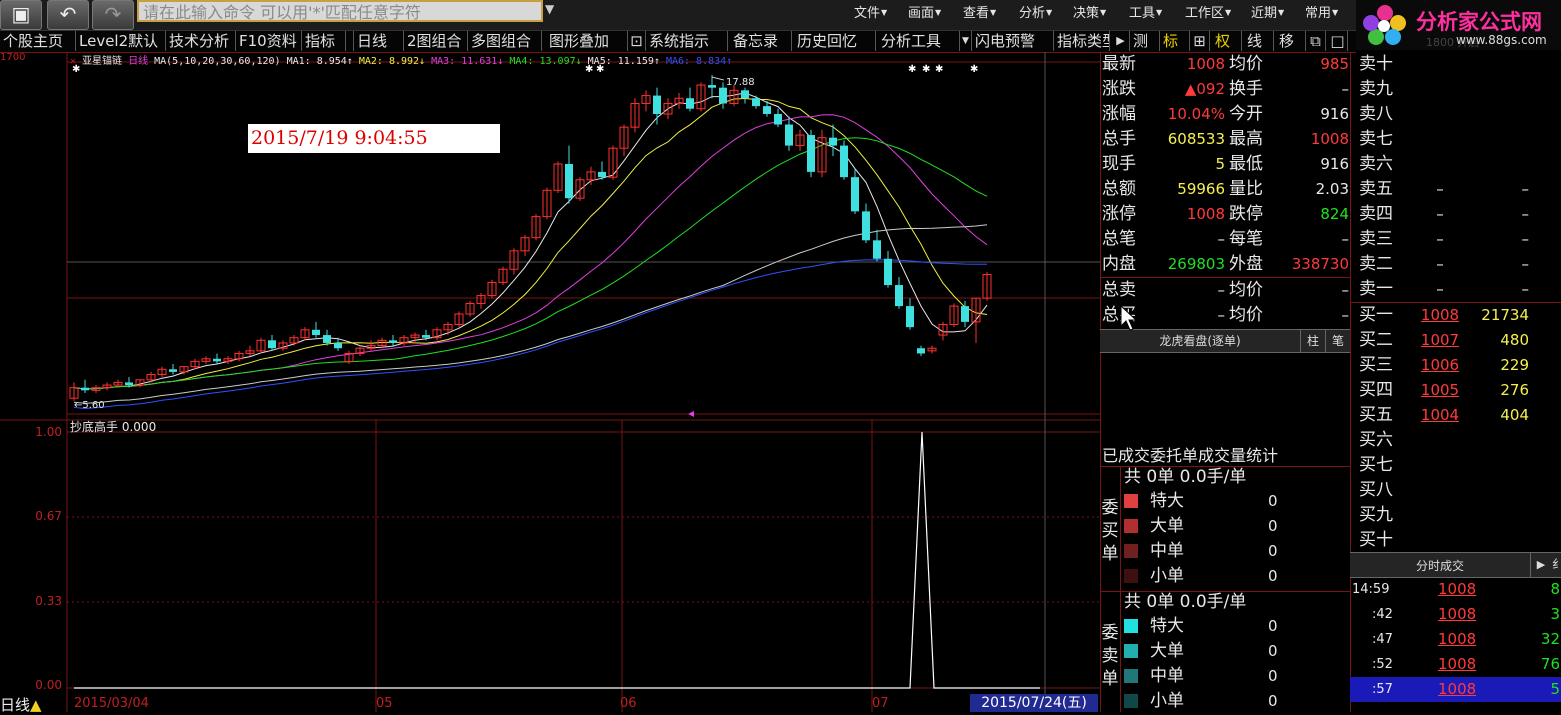 The height and width of the screenshot is (715, 1561). Describe the element at coordinates (1440, 315) in the screenshot. I see `book-price: 1008` at that location.